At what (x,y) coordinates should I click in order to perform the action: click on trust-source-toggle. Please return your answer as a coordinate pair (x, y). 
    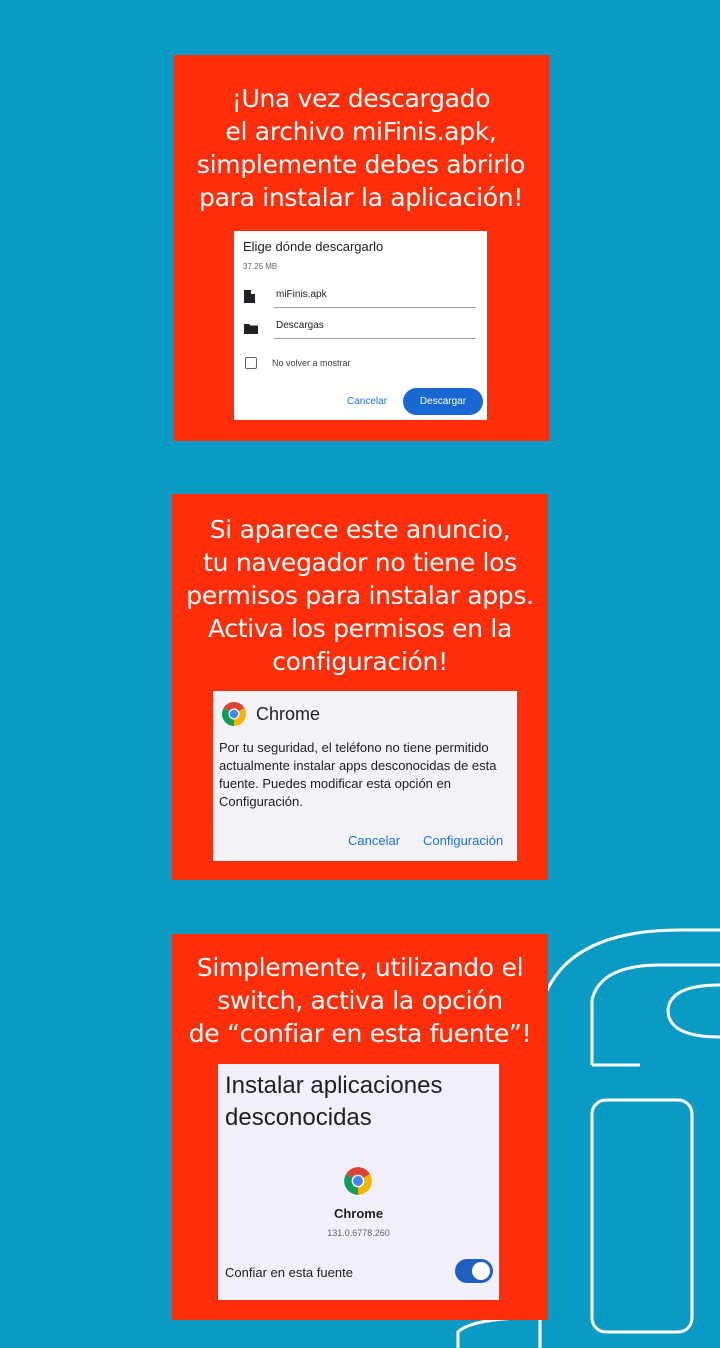
    Looking at the image, I should click on (474, 1271).